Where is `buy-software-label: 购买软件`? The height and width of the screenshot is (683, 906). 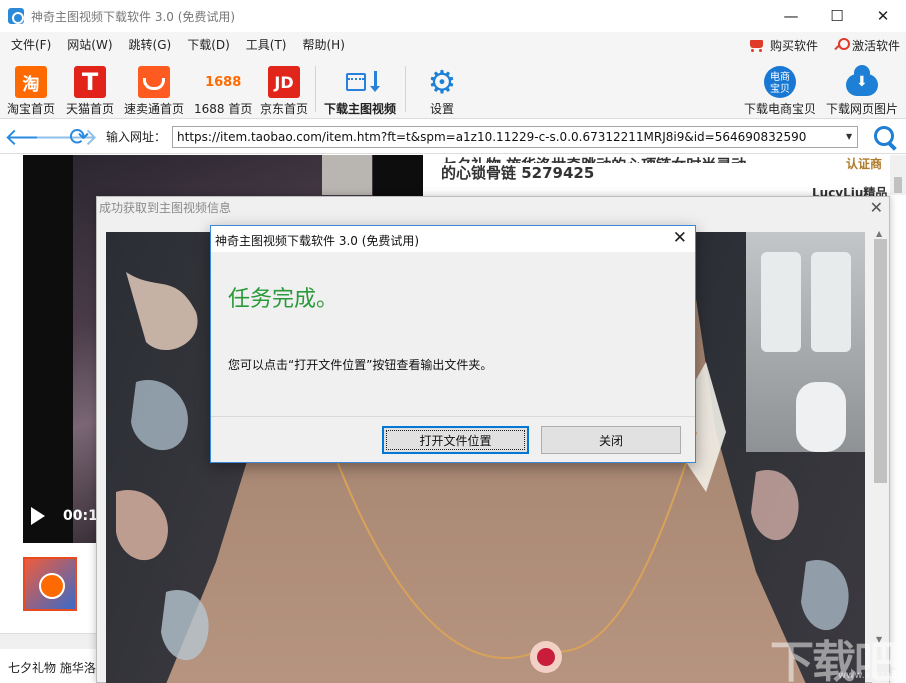 buy-software-label: 购买软件 is located at coordinates (794, 45).